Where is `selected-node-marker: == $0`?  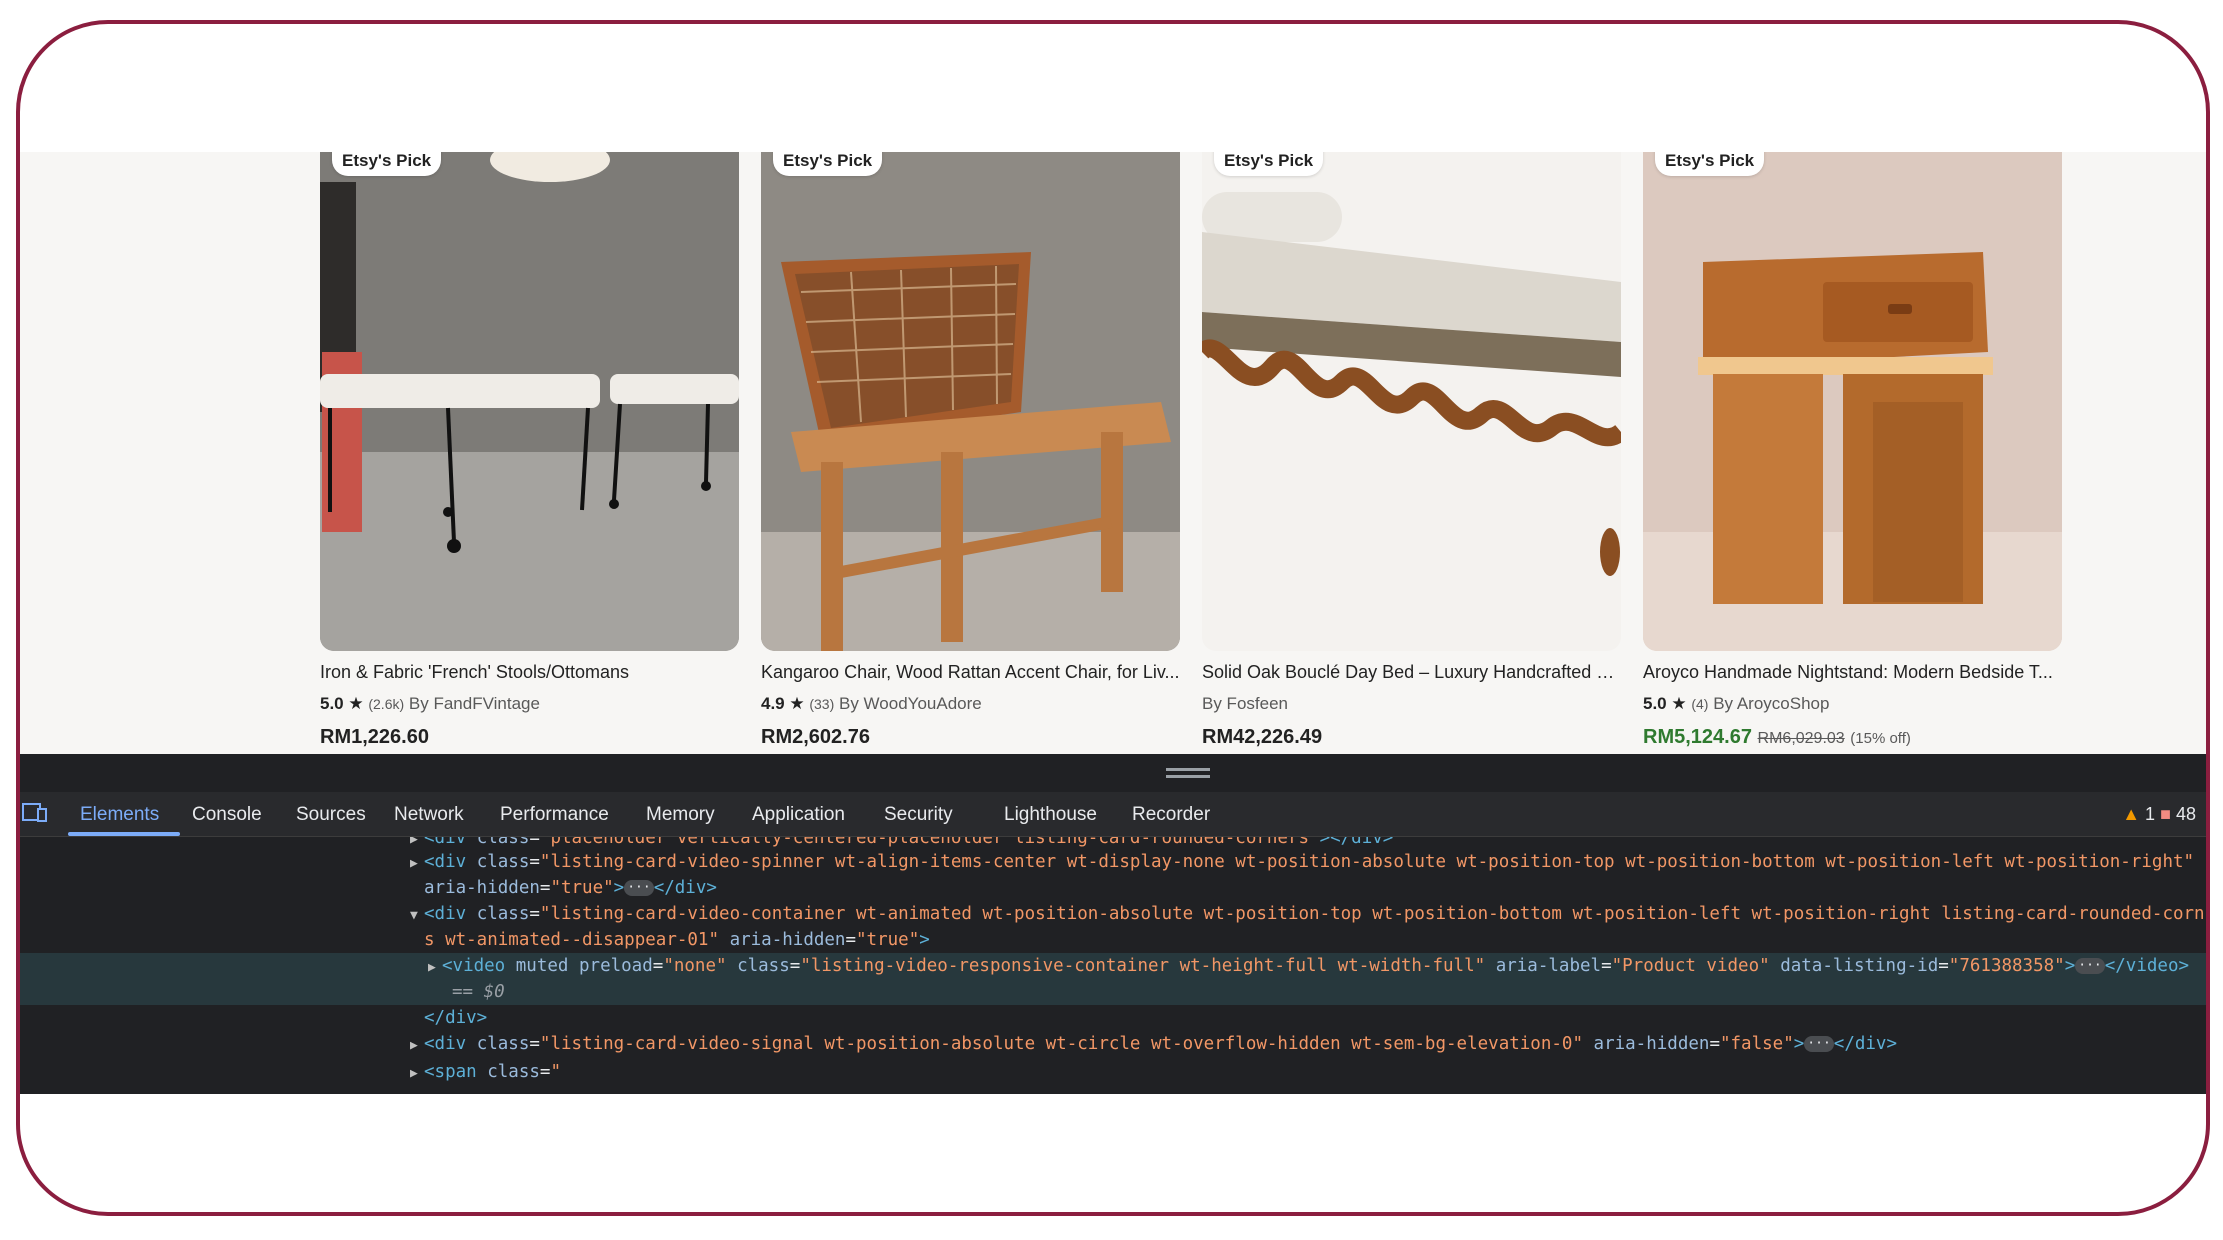 selected-node-marker: == $0 is located at coordinates (1113, 992).